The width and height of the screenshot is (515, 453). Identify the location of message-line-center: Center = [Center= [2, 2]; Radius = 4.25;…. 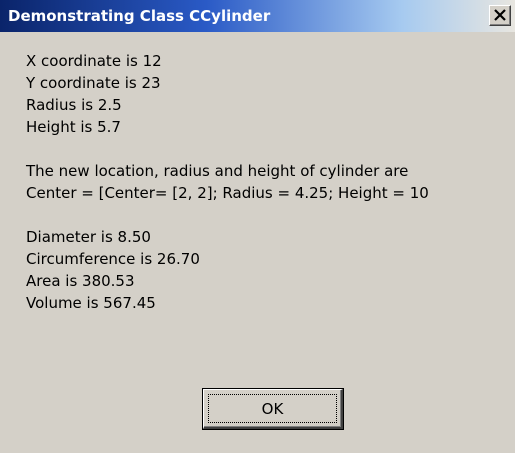
(227, 193).